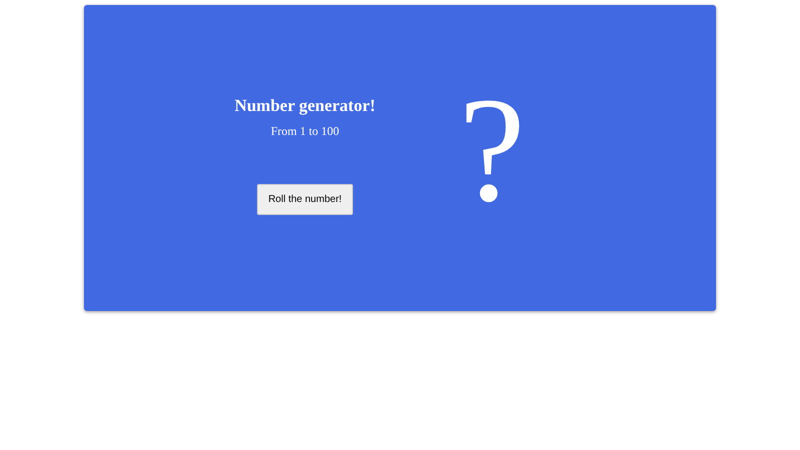 The width and height of the screenshot is (800, 450). Describe the element at coordinates (492, 150) in the screenshot. I see `result-mark: ?` at that location.